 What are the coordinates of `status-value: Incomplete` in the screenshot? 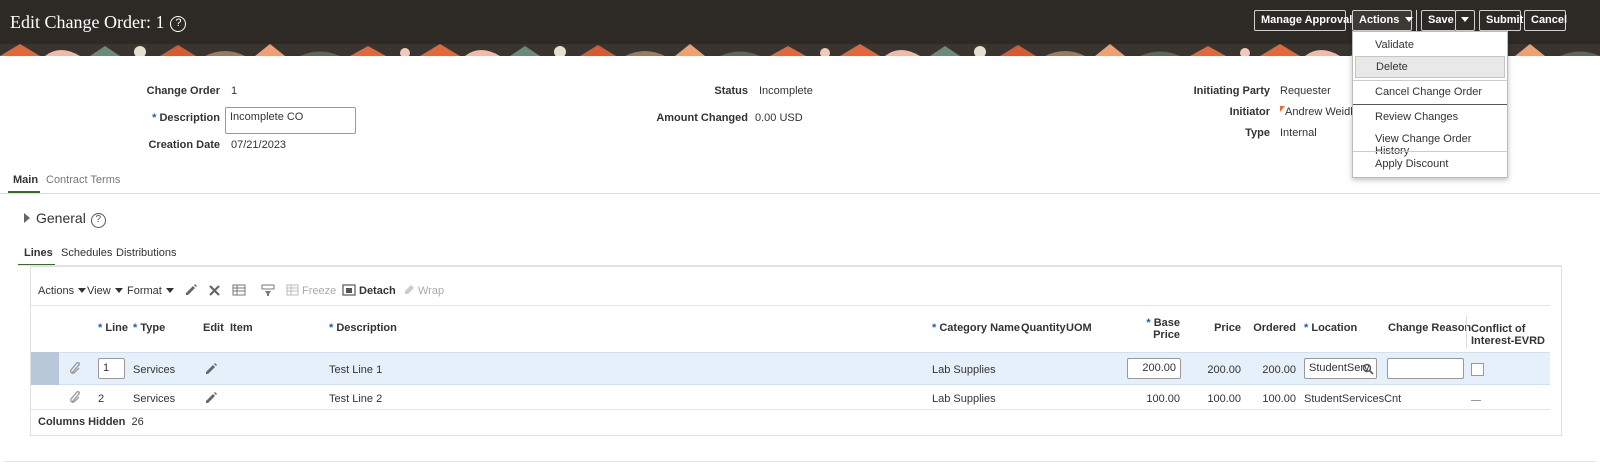 It's located at (786, 91).